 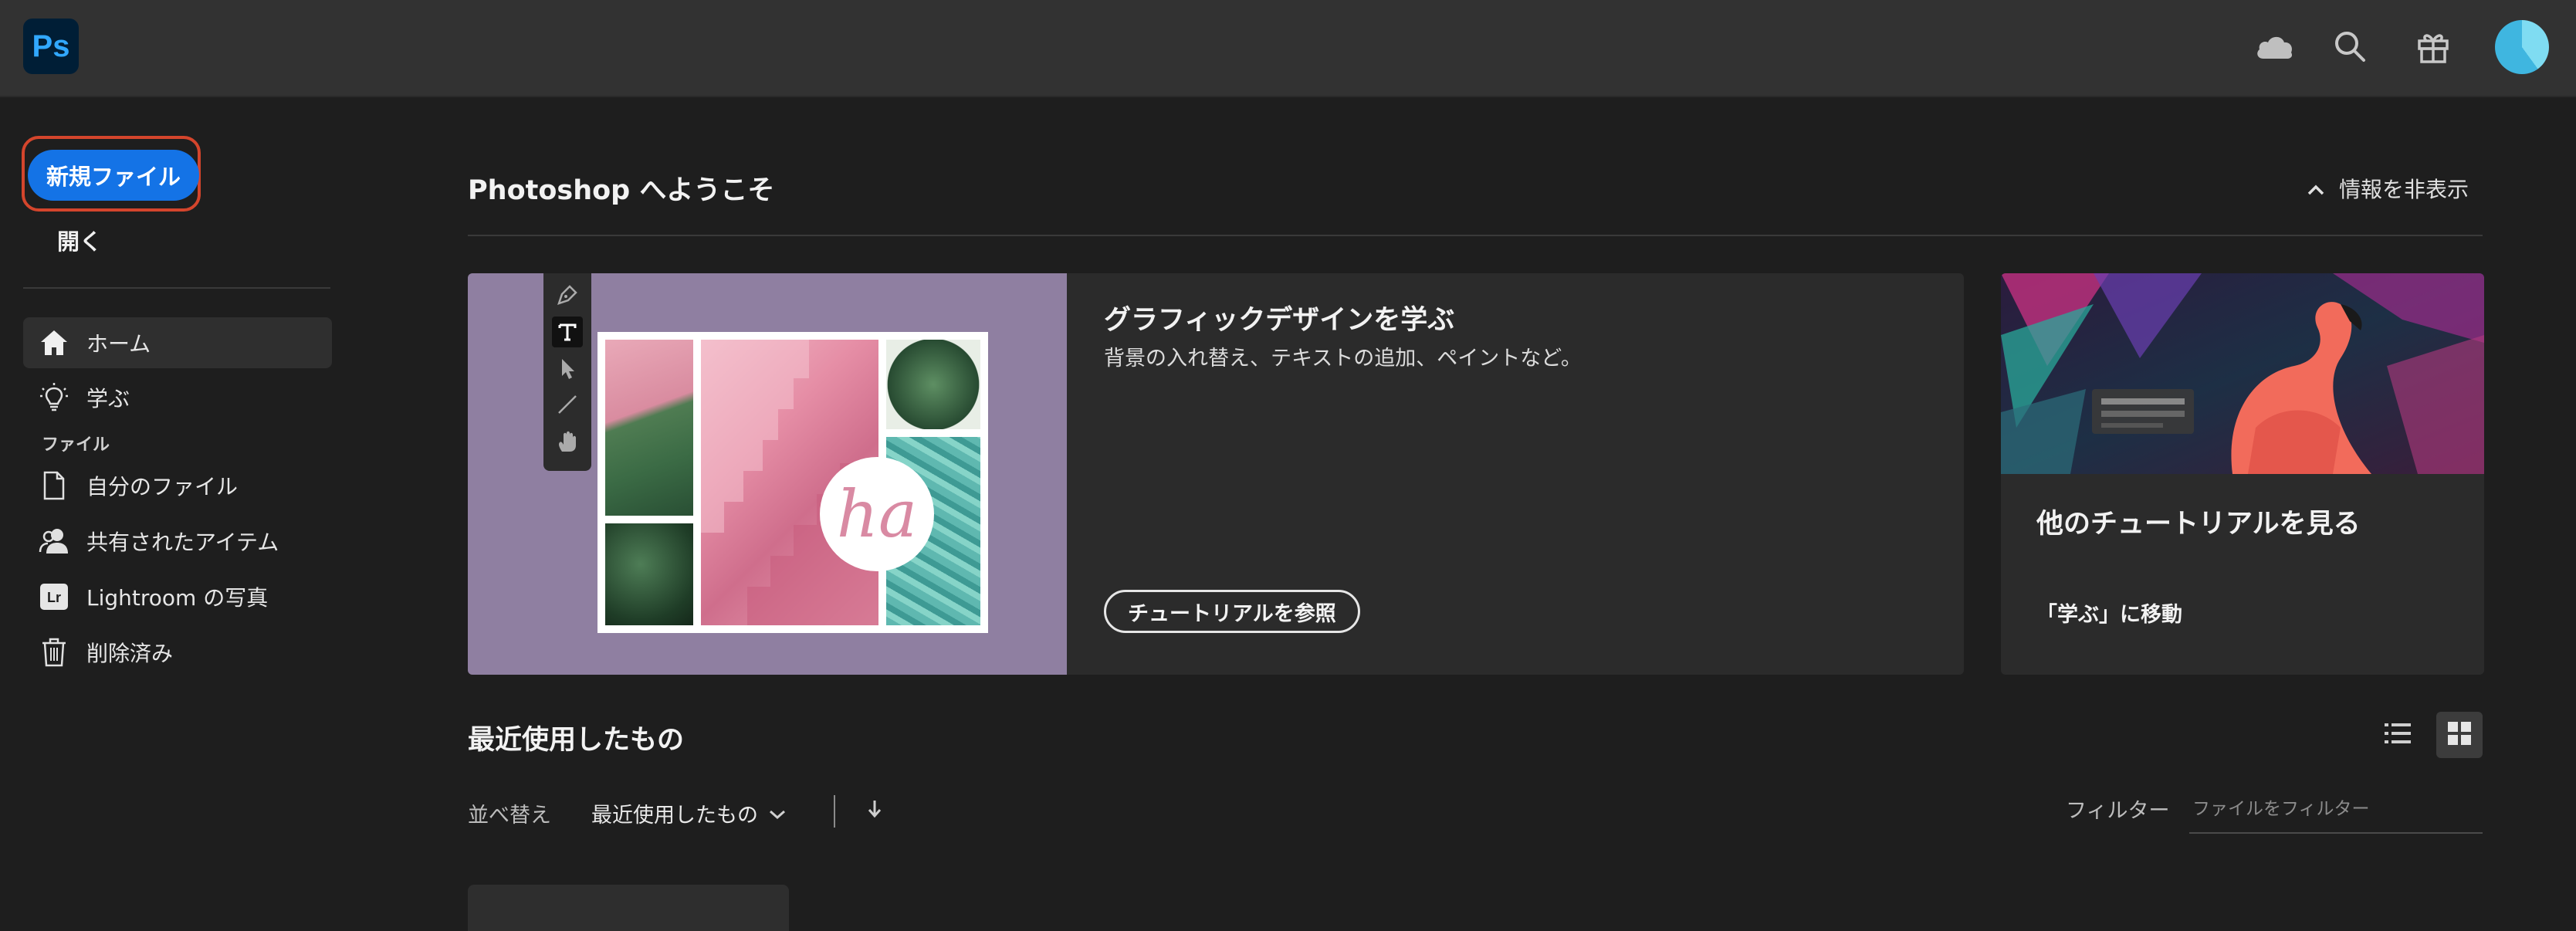 I want to click on filter-input, so click(x=2336, y=810).